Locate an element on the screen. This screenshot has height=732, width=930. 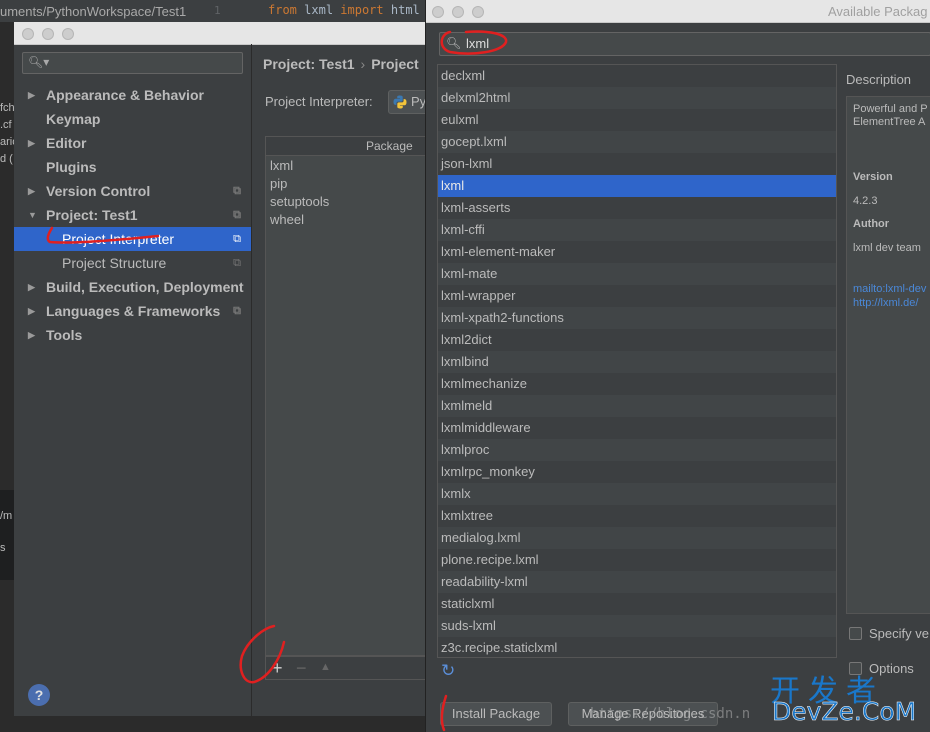
list-item: lxml-wrapper is located at coordinates (637, 296).